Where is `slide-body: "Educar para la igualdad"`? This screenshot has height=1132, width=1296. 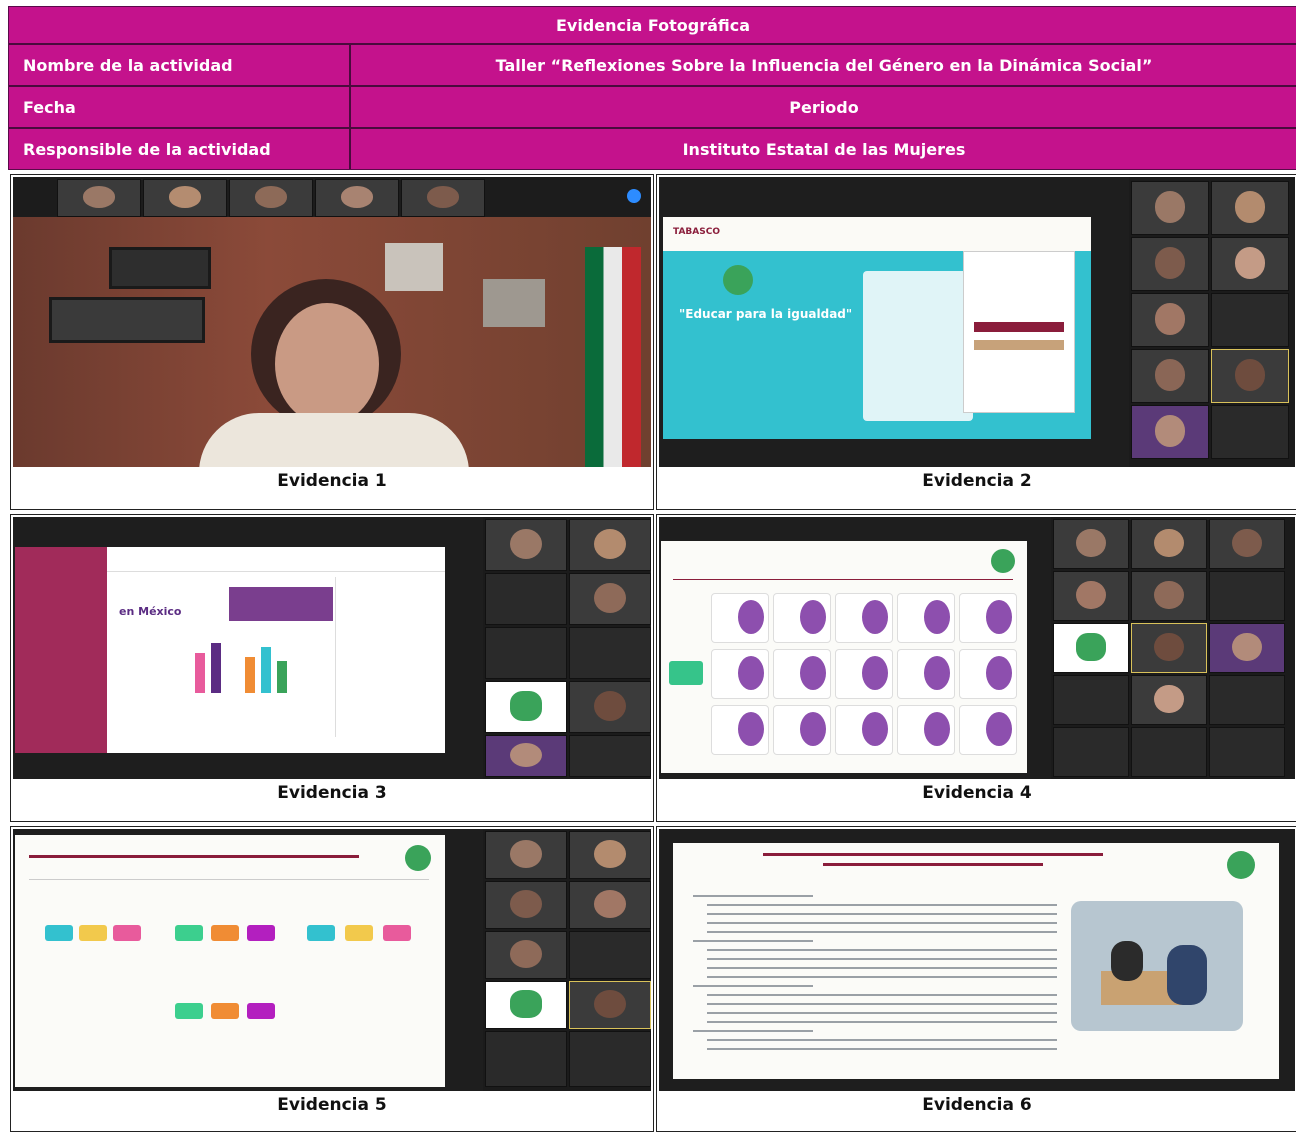
slide-body: "Educar para la igualdad" is located at coordinates (877, 345).